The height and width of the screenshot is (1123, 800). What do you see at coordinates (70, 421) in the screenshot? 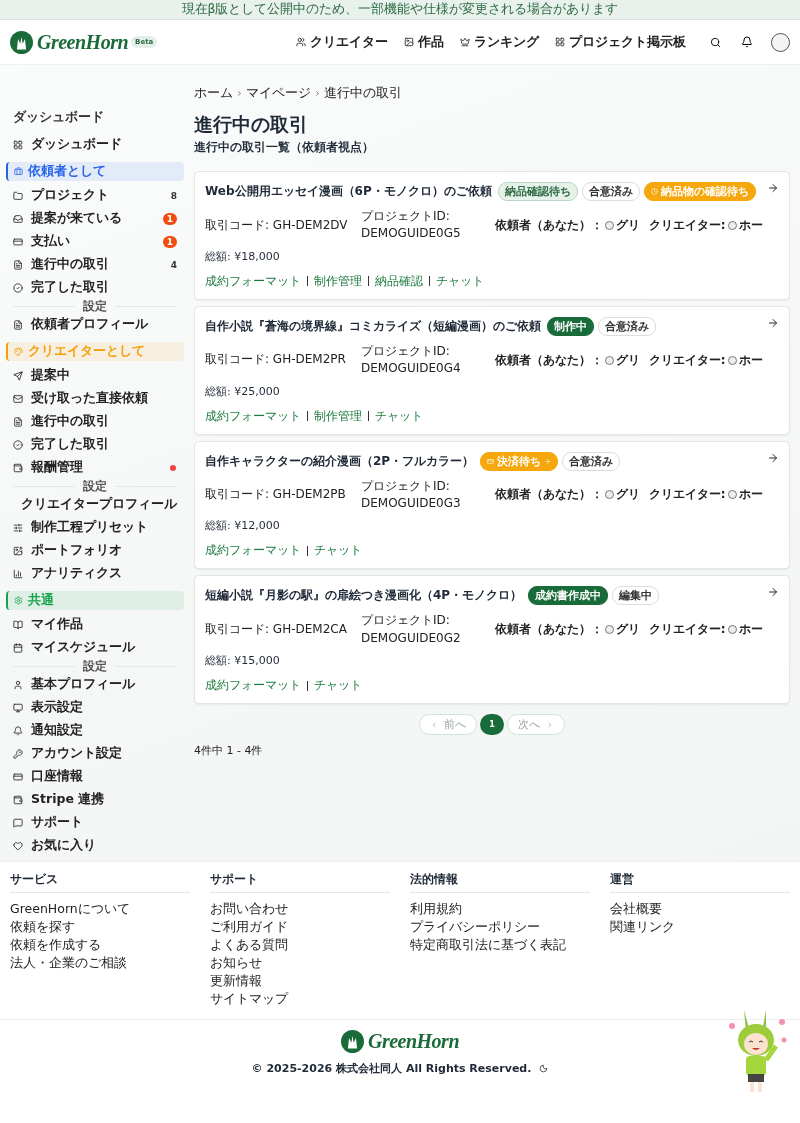
I see `item-label: 進行中の取引` at bounding box center [70, 421].